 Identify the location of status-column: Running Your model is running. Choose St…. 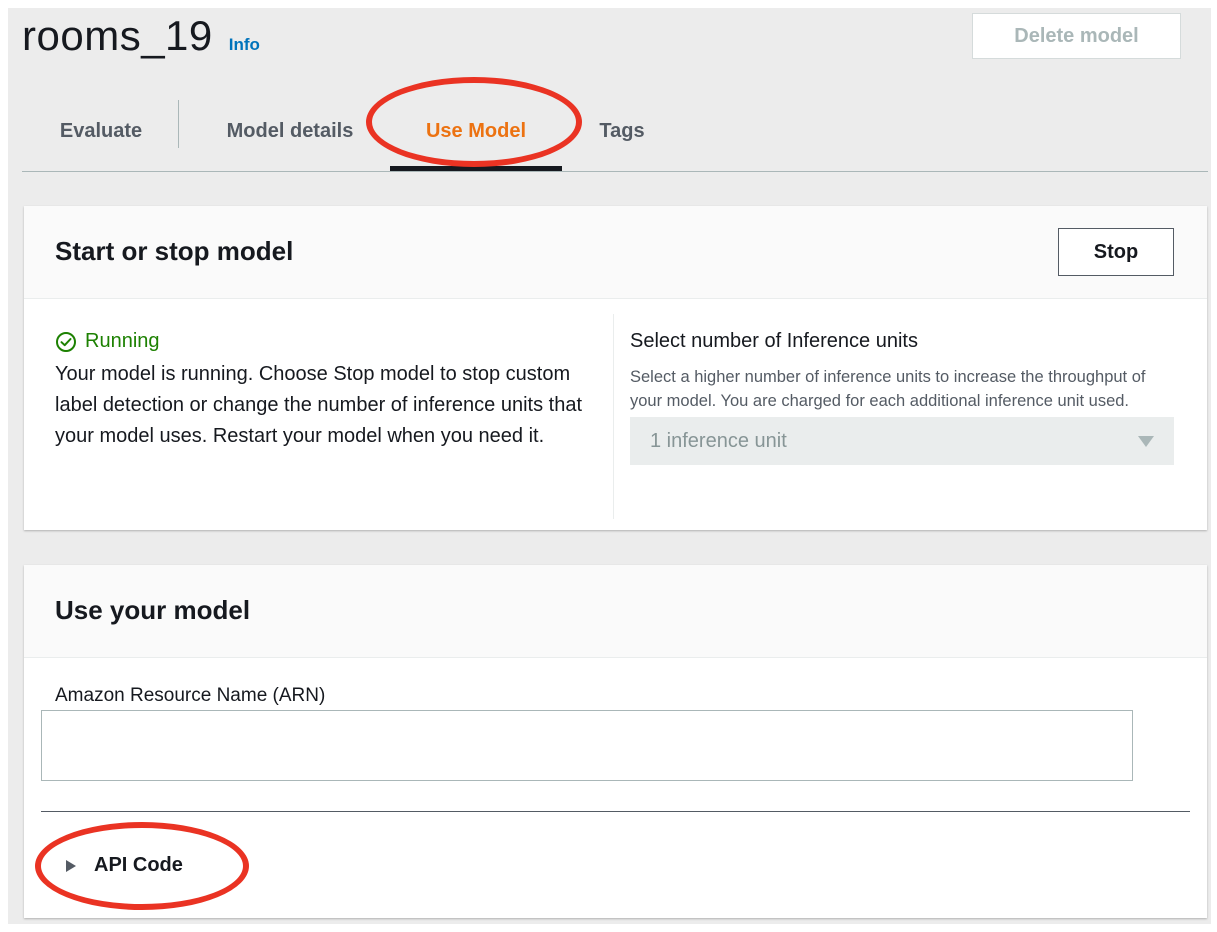
(325, 391).